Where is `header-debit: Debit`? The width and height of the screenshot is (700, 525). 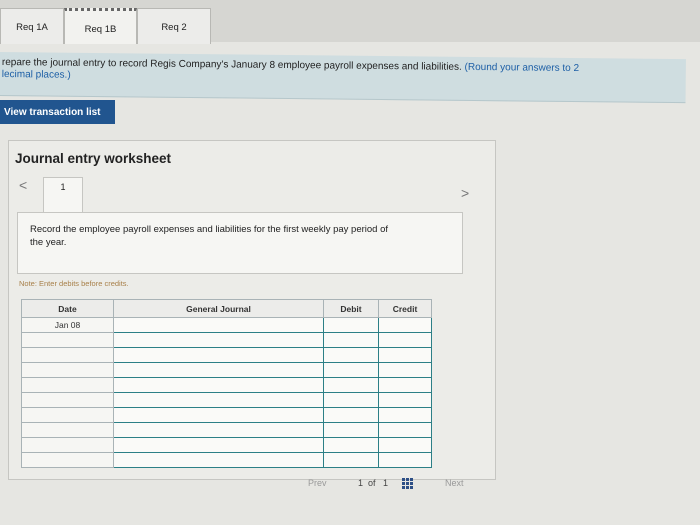
header-debit: Debit is located at coordinates (351, 308).